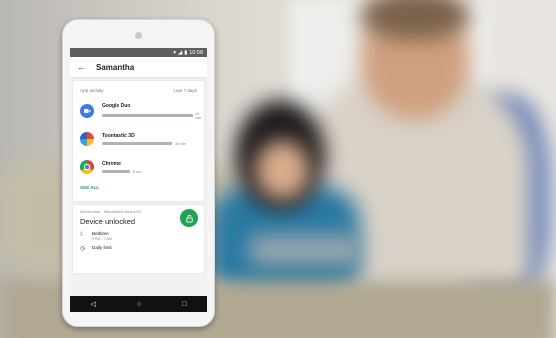  What do you see at coordinates (138, 87) in the screenshot?
I see `app-activity-header: App activity Last 7 days` at bounding box center [138, 87].